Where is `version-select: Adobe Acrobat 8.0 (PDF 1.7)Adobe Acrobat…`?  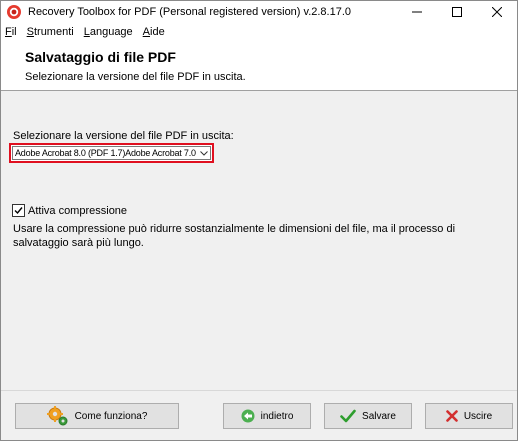
version-select: Adobe Acrobat 8.0 (PDF 1.7)Adobe Acrobat… is located at coordinates (111, 153).